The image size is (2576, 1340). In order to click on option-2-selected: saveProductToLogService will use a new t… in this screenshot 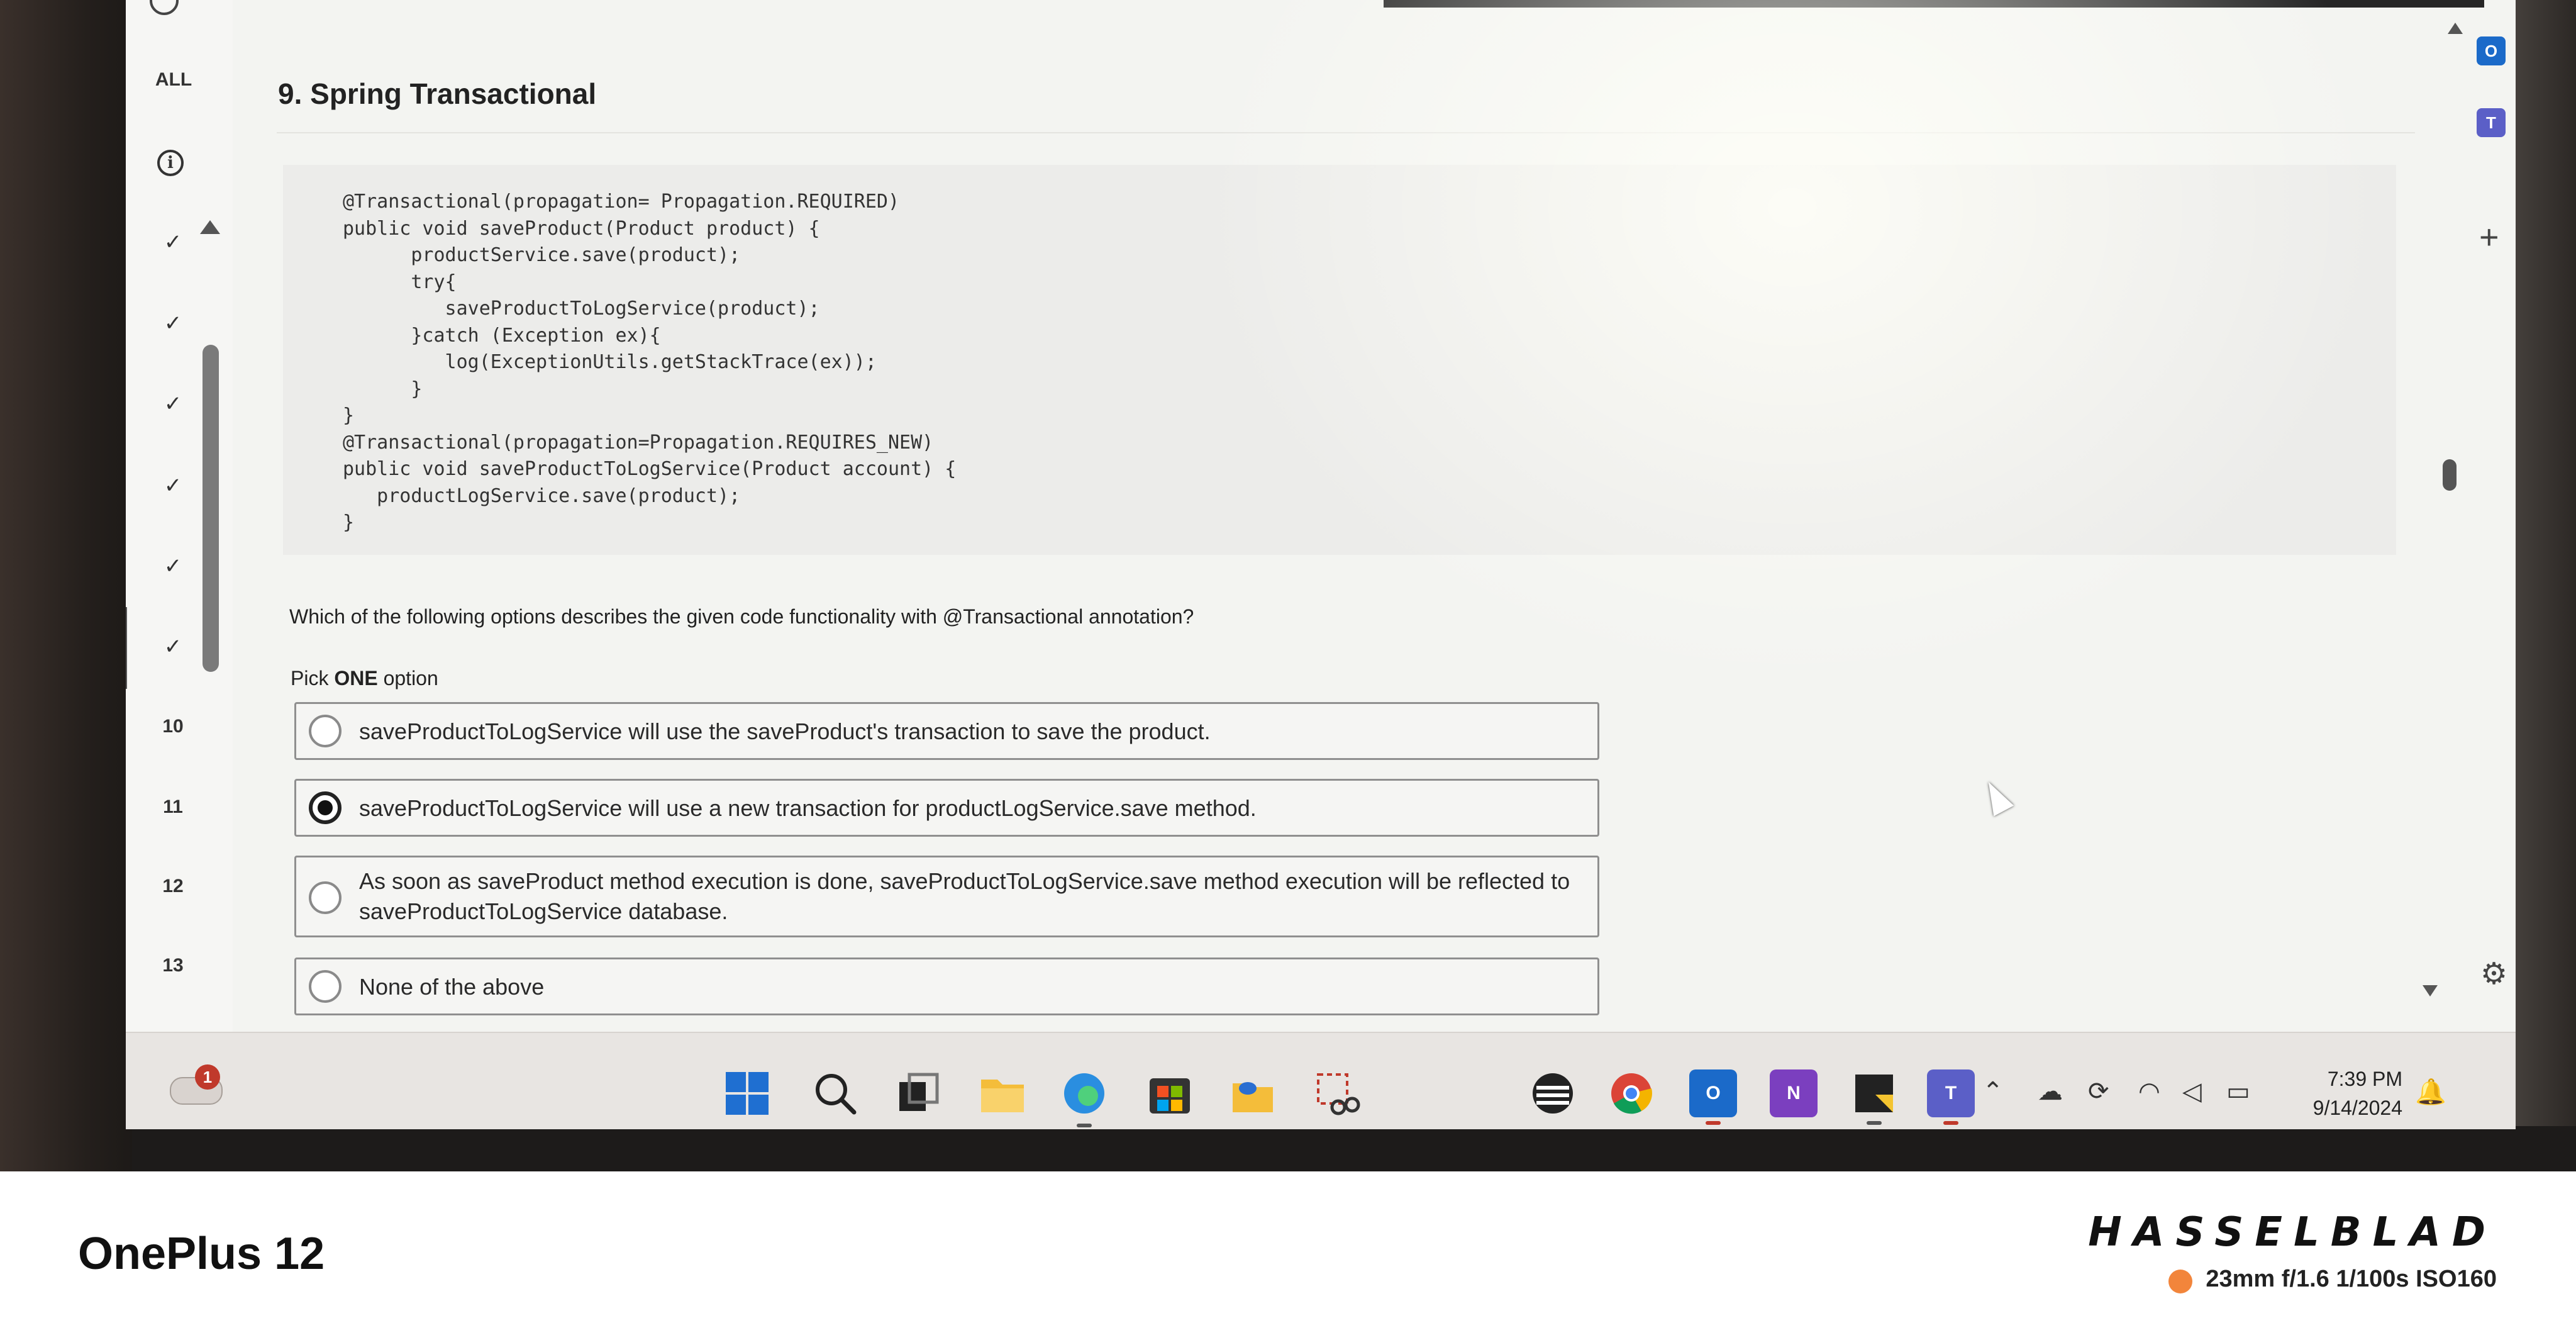, I will do `click(946, 808)`.